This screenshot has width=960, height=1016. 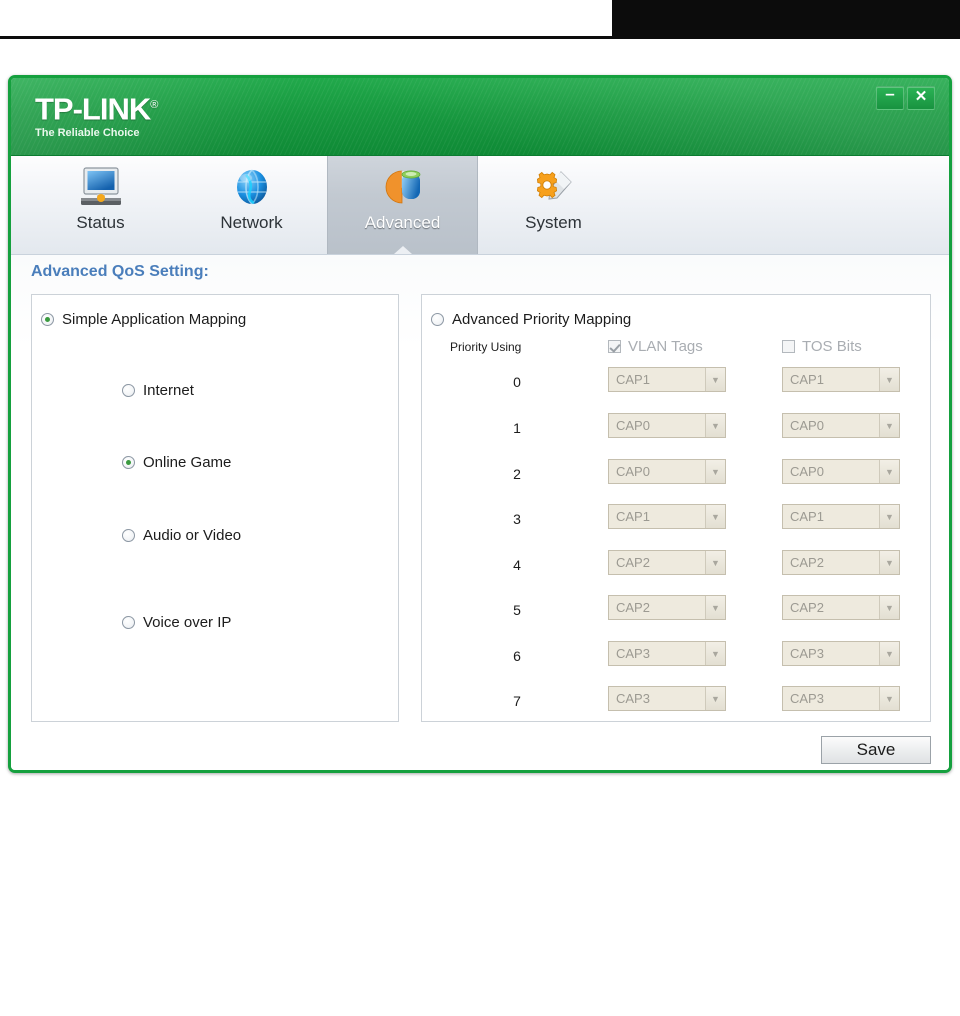 I want to click on checkbox-vlan-tags: VLAN Tags, so click(x=655, y=346).